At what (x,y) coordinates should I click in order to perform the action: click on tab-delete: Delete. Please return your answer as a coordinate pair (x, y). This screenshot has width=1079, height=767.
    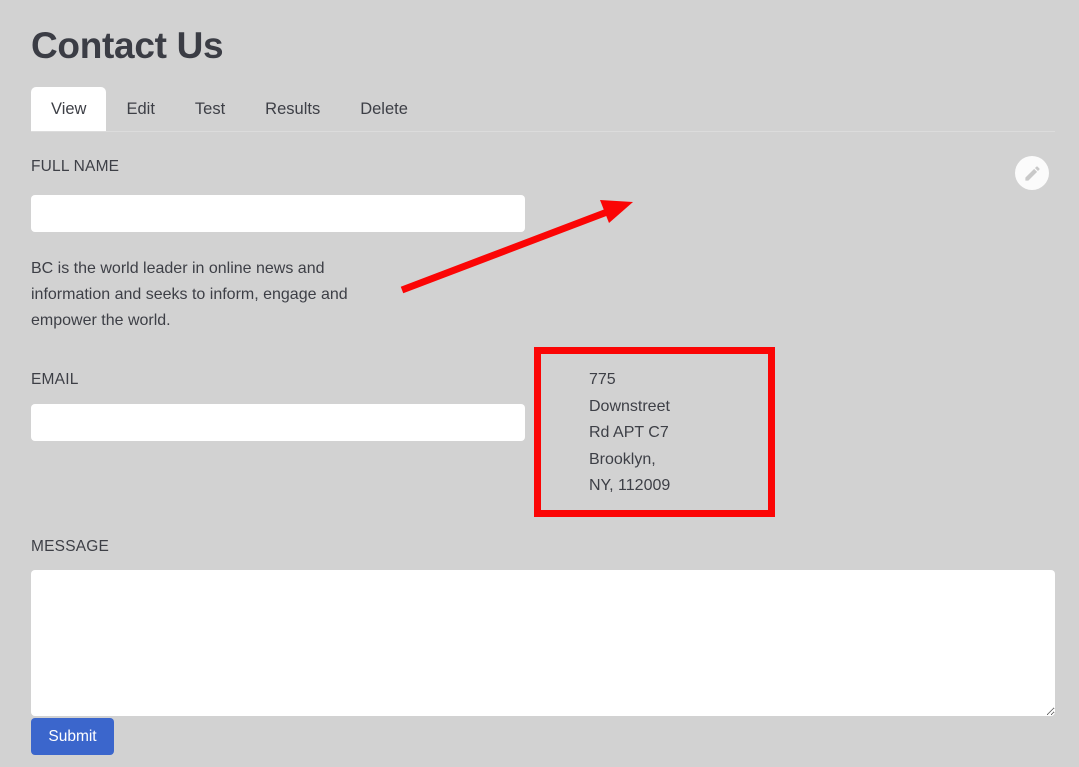
    Looking at the image, I should click on (384, 109).